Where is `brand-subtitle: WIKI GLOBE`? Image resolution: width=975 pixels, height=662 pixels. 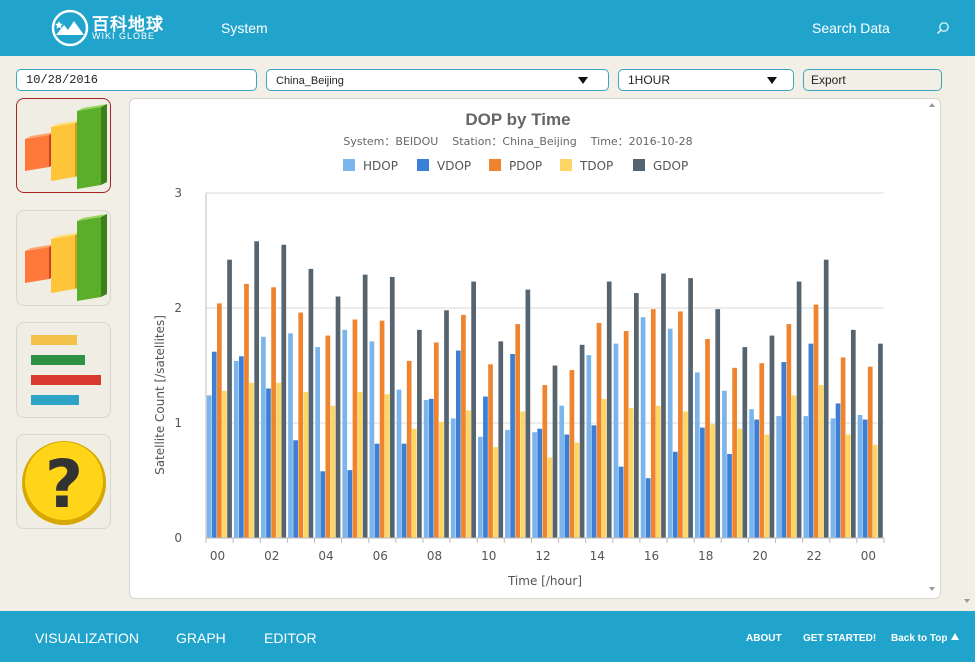 brand-subtitle: WIKI GLOBE is located at coordinates (123, 36).